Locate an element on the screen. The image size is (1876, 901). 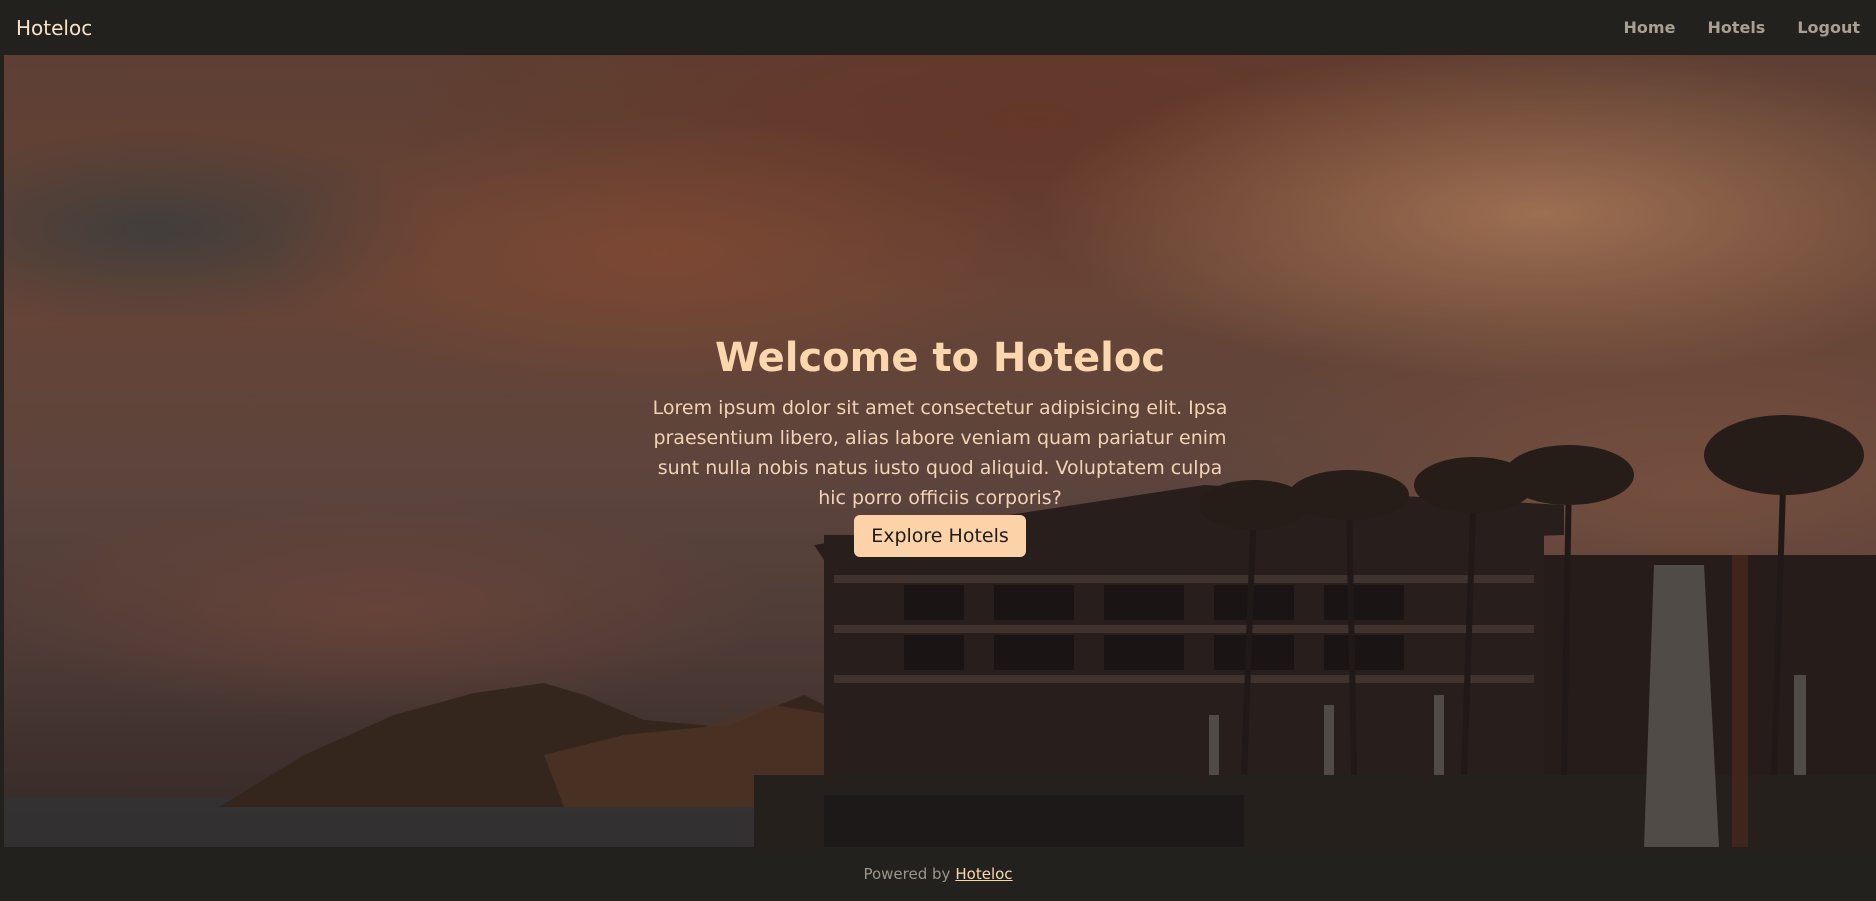
hero-title: Welcome to Hoteloc is located at coordinates (940, 358).